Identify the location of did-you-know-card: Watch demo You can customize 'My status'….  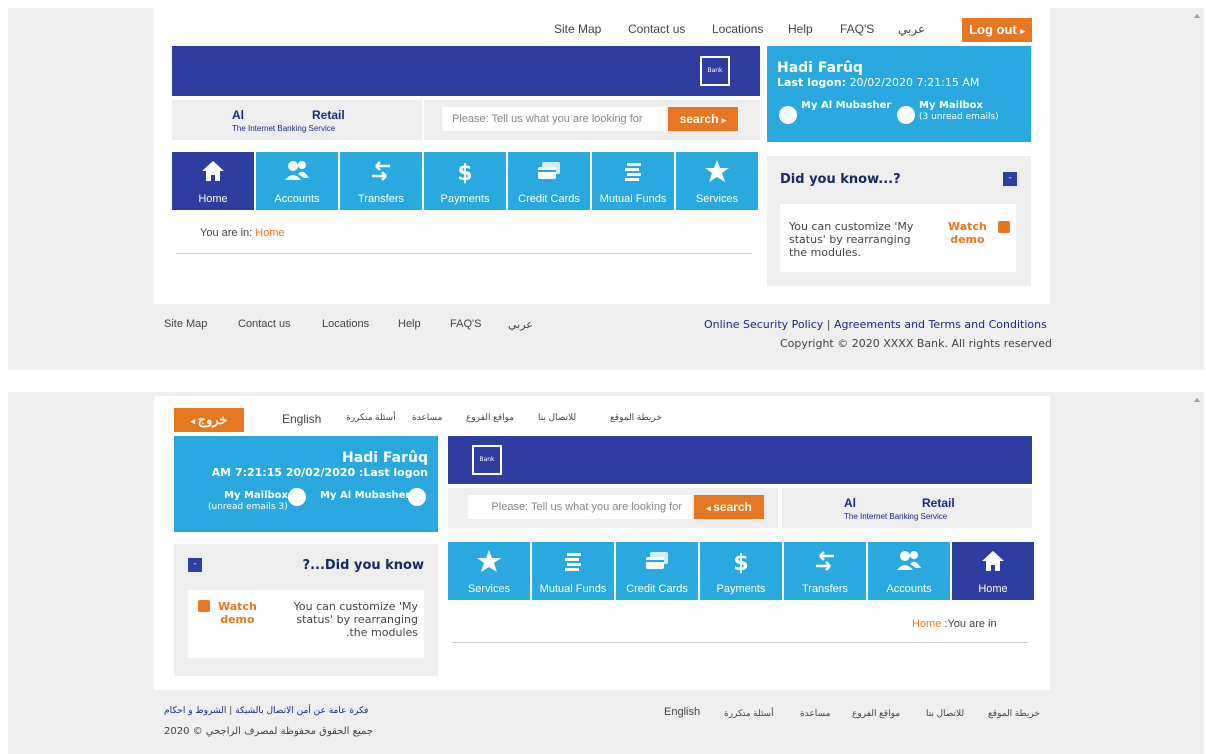
(306, 624).